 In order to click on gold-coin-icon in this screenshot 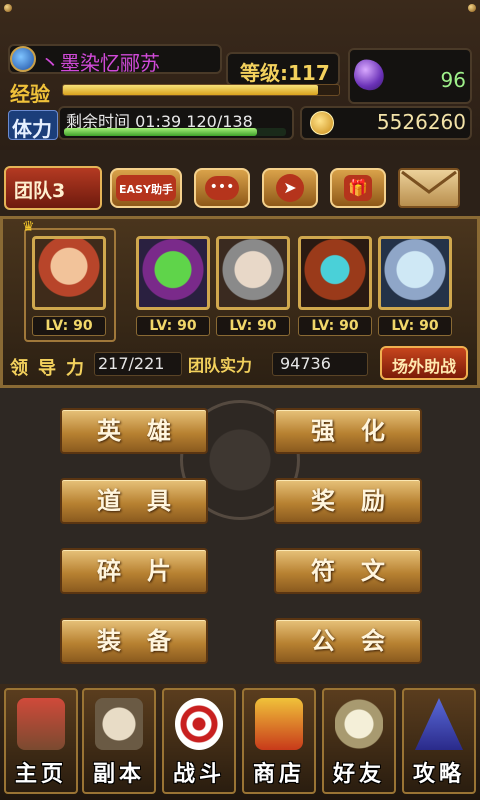, I will do `click(322, 123)`.